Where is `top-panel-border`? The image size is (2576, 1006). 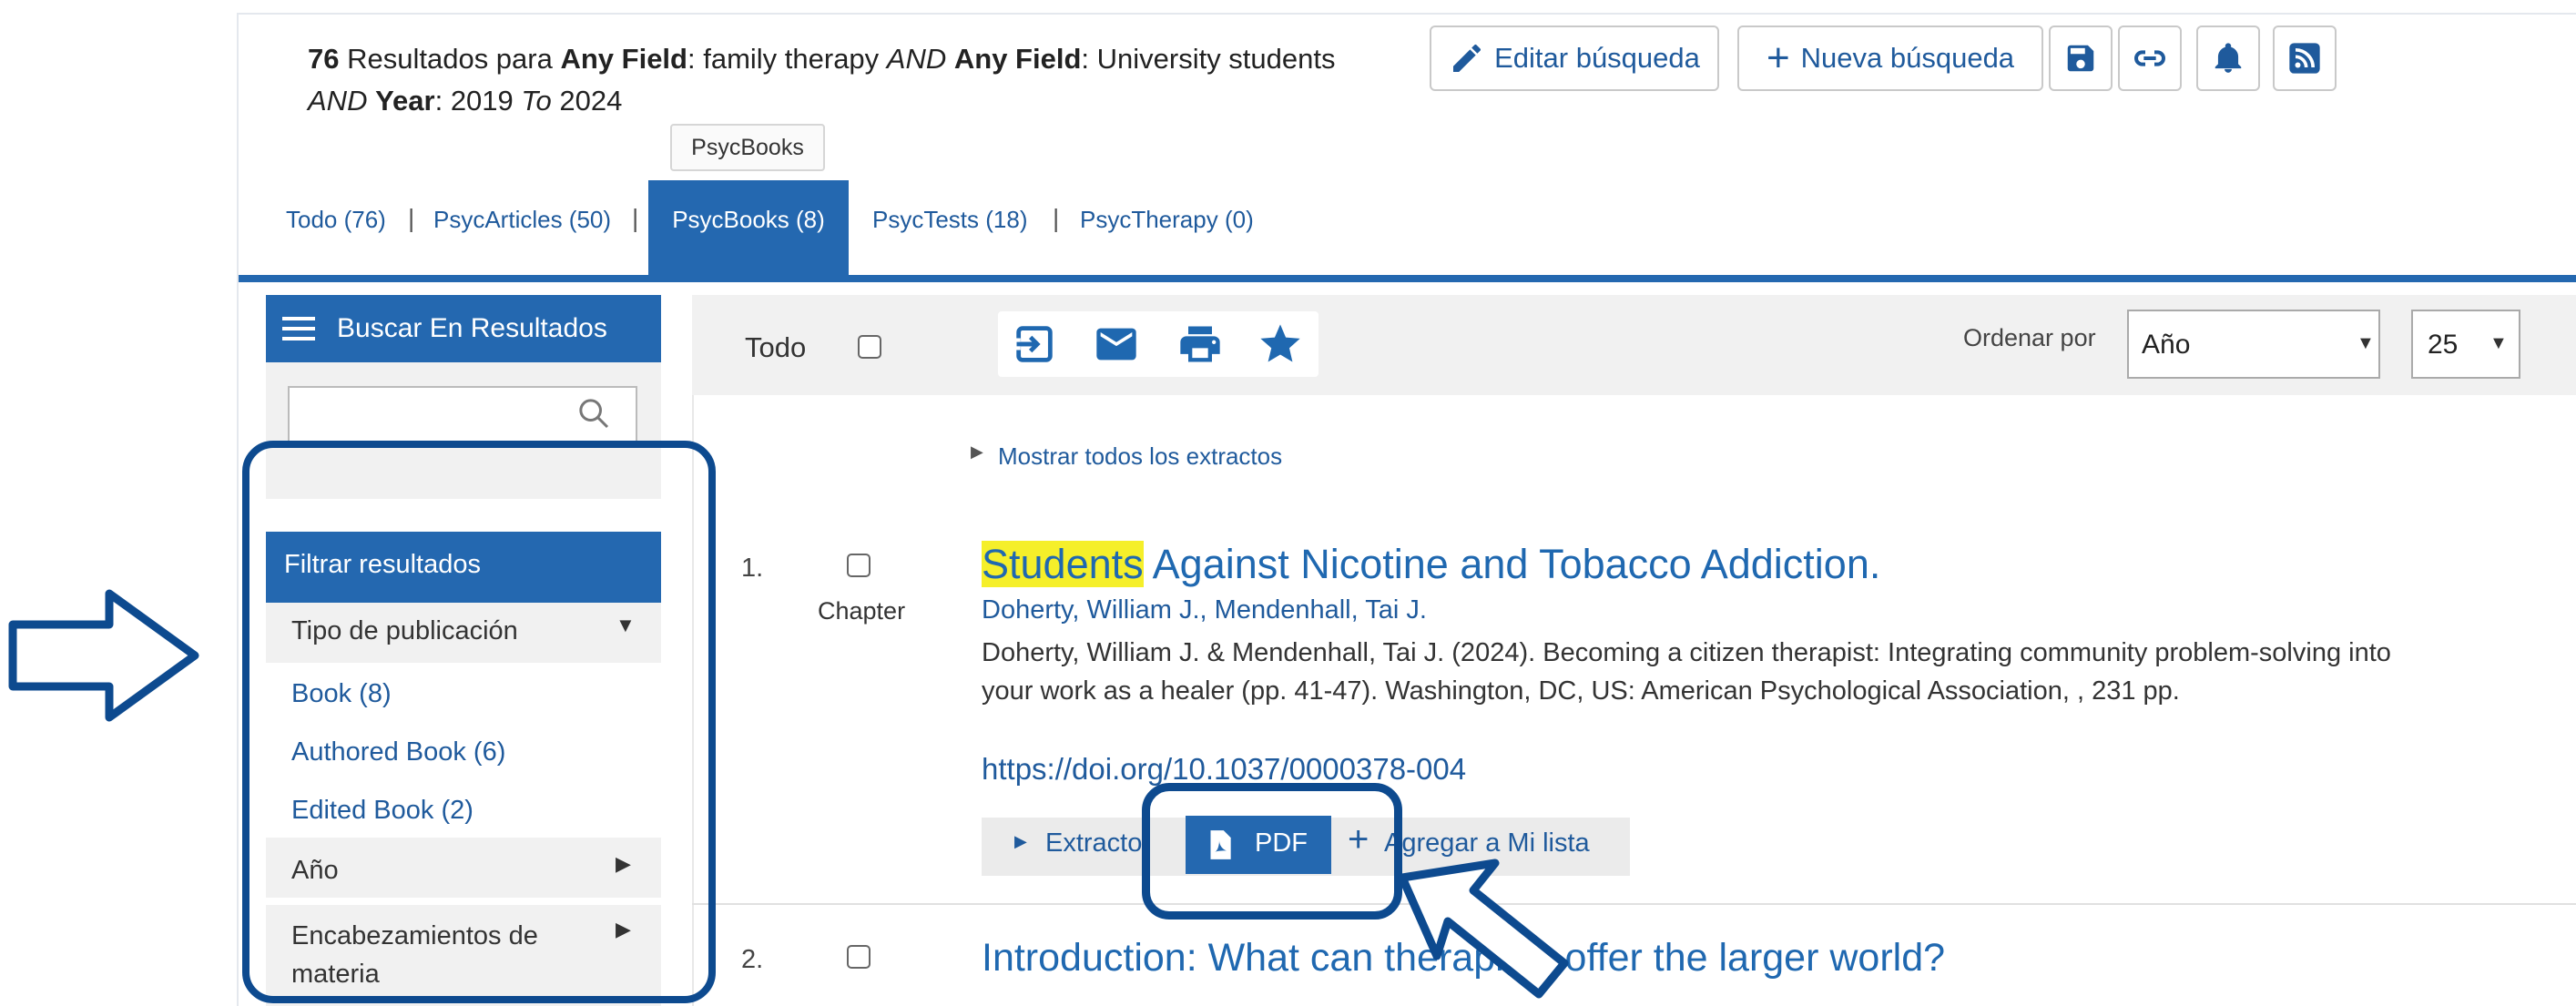
top-panel-border is located at coordinates (1406, 14).